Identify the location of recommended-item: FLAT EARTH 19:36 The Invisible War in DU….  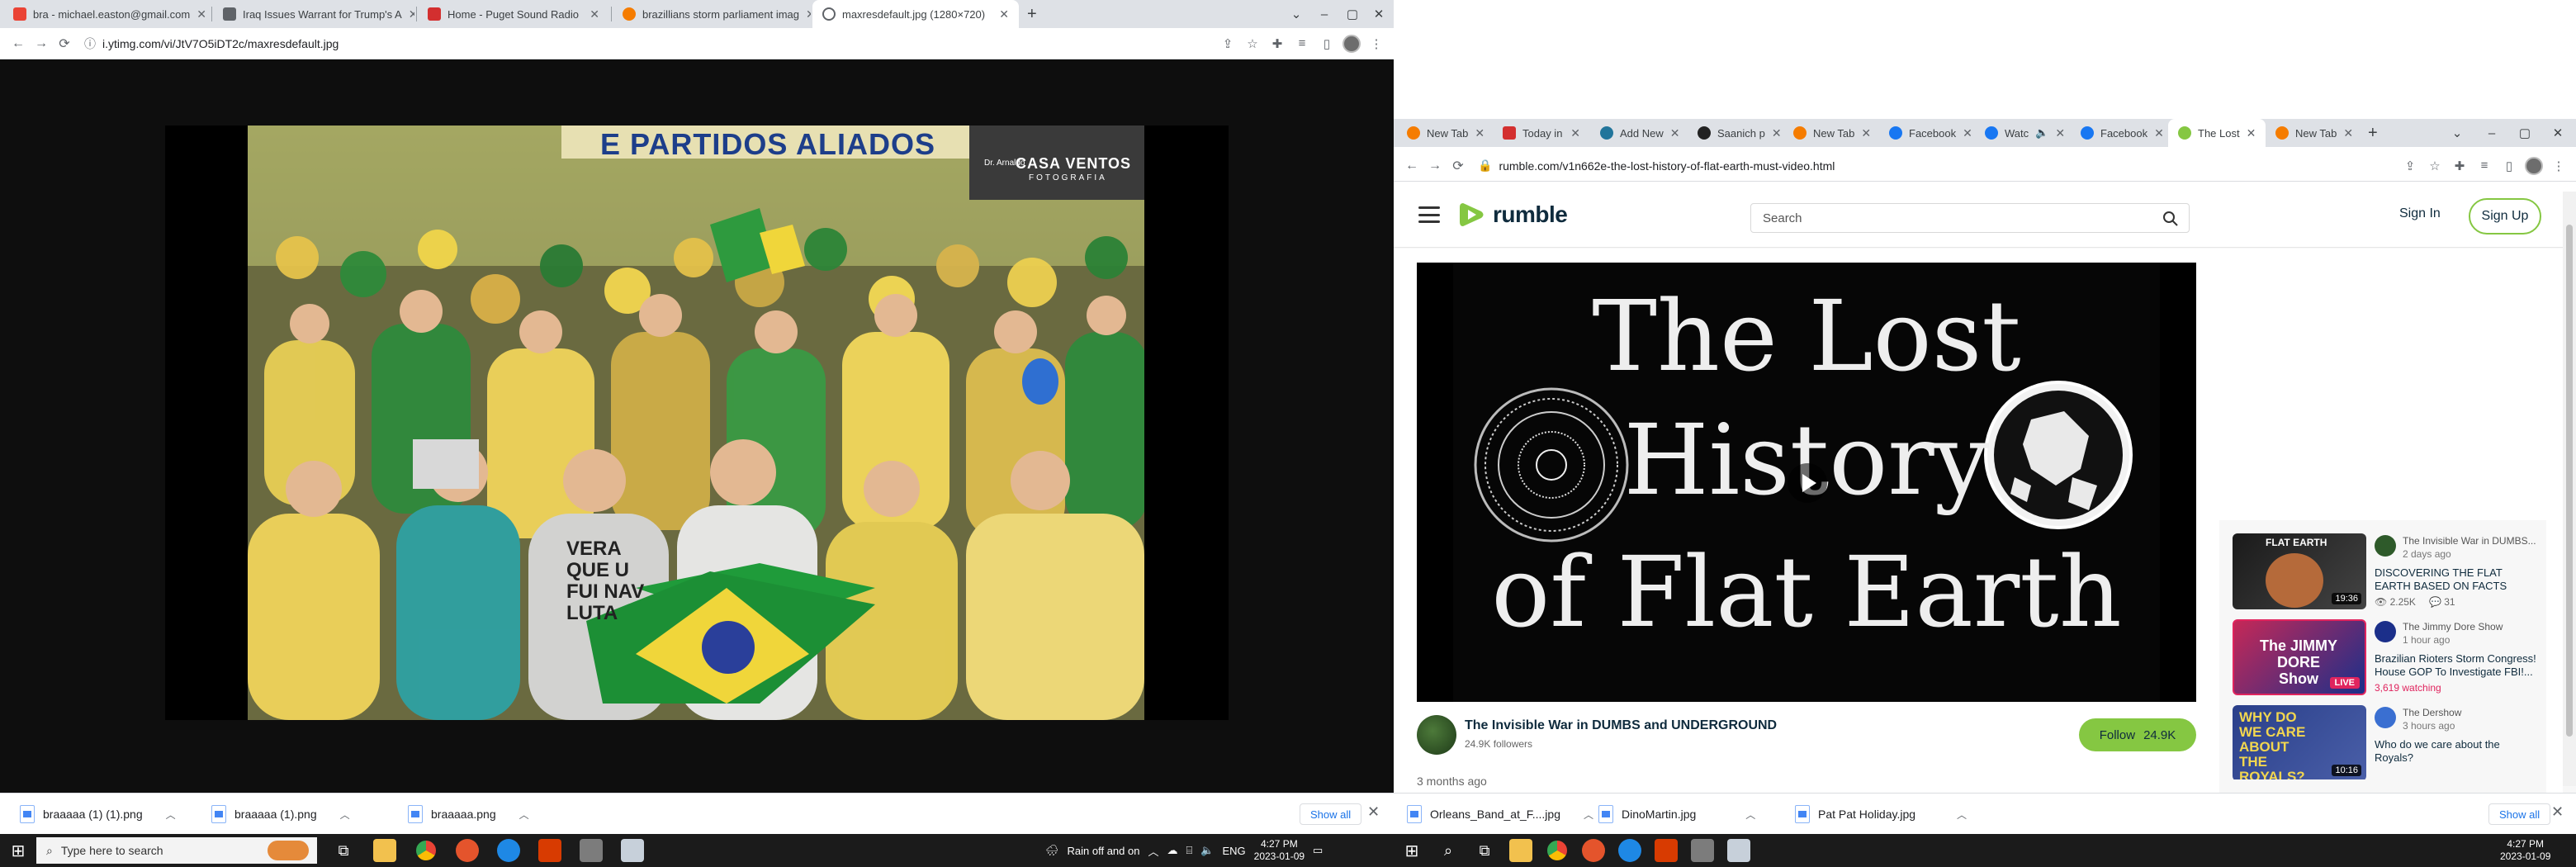
(2386, 573).